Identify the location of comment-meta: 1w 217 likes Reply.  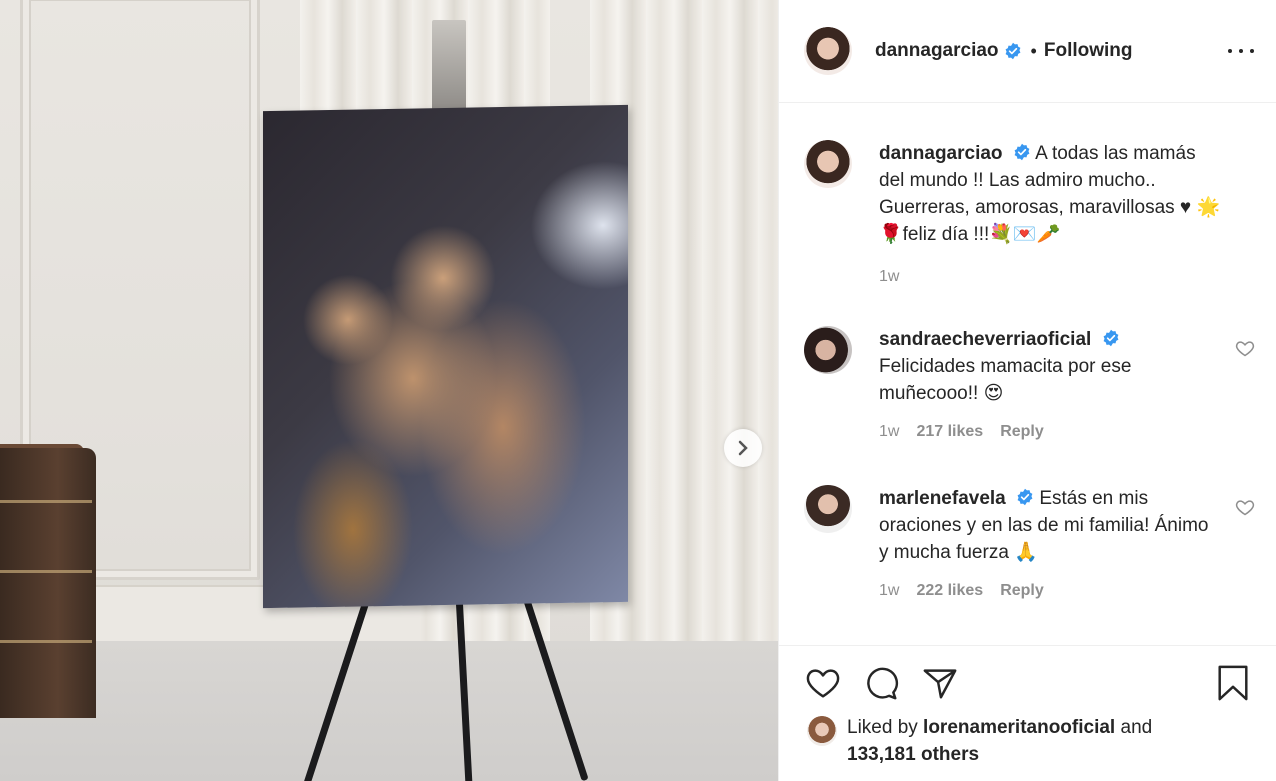
(1049, 432).